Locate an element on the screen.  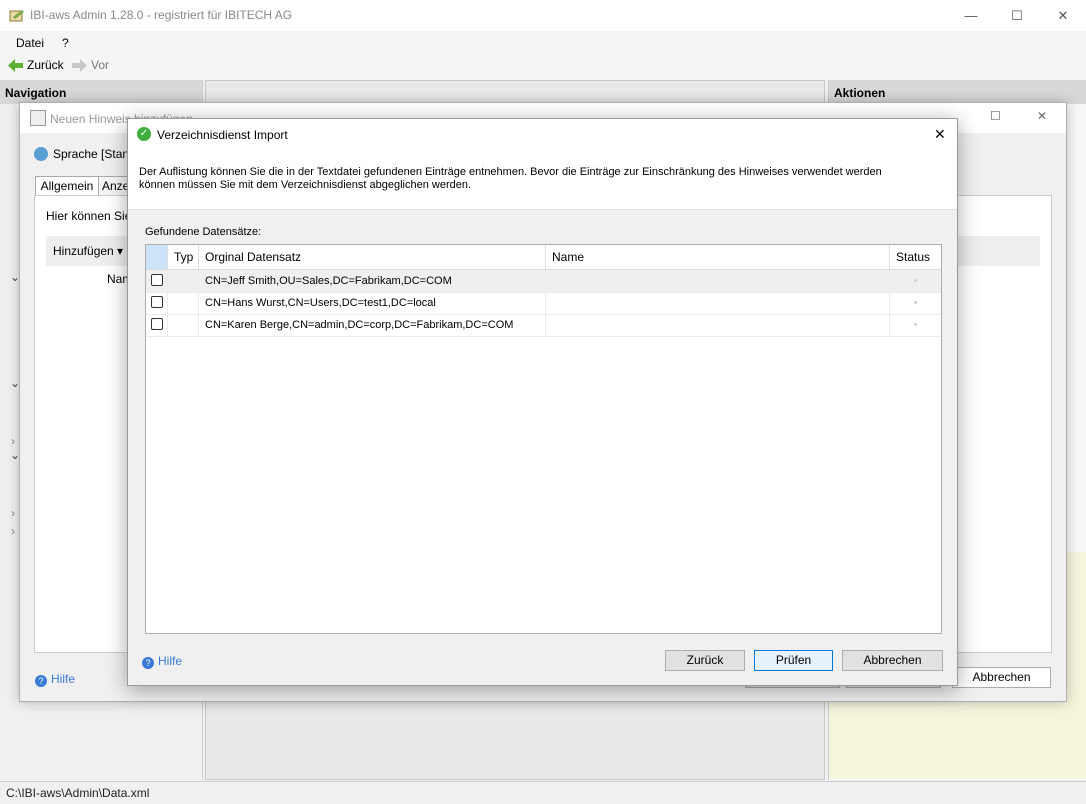
add-label: Hinzufügen is located at coordinates (83, 251).